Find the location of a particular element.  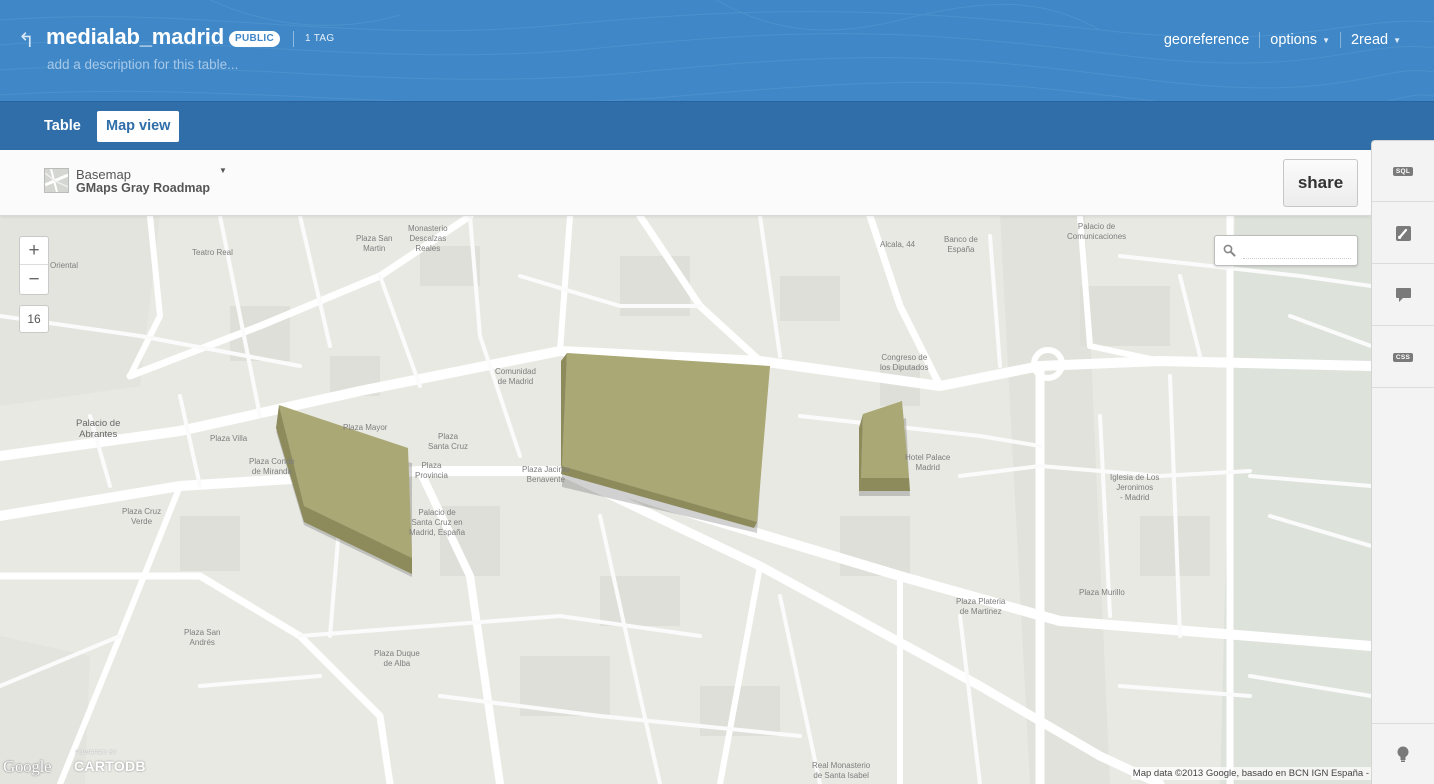

map-toolbar: Basemap GMaps Gray Roadmap ▼ share is located at coordinates (685, 183).